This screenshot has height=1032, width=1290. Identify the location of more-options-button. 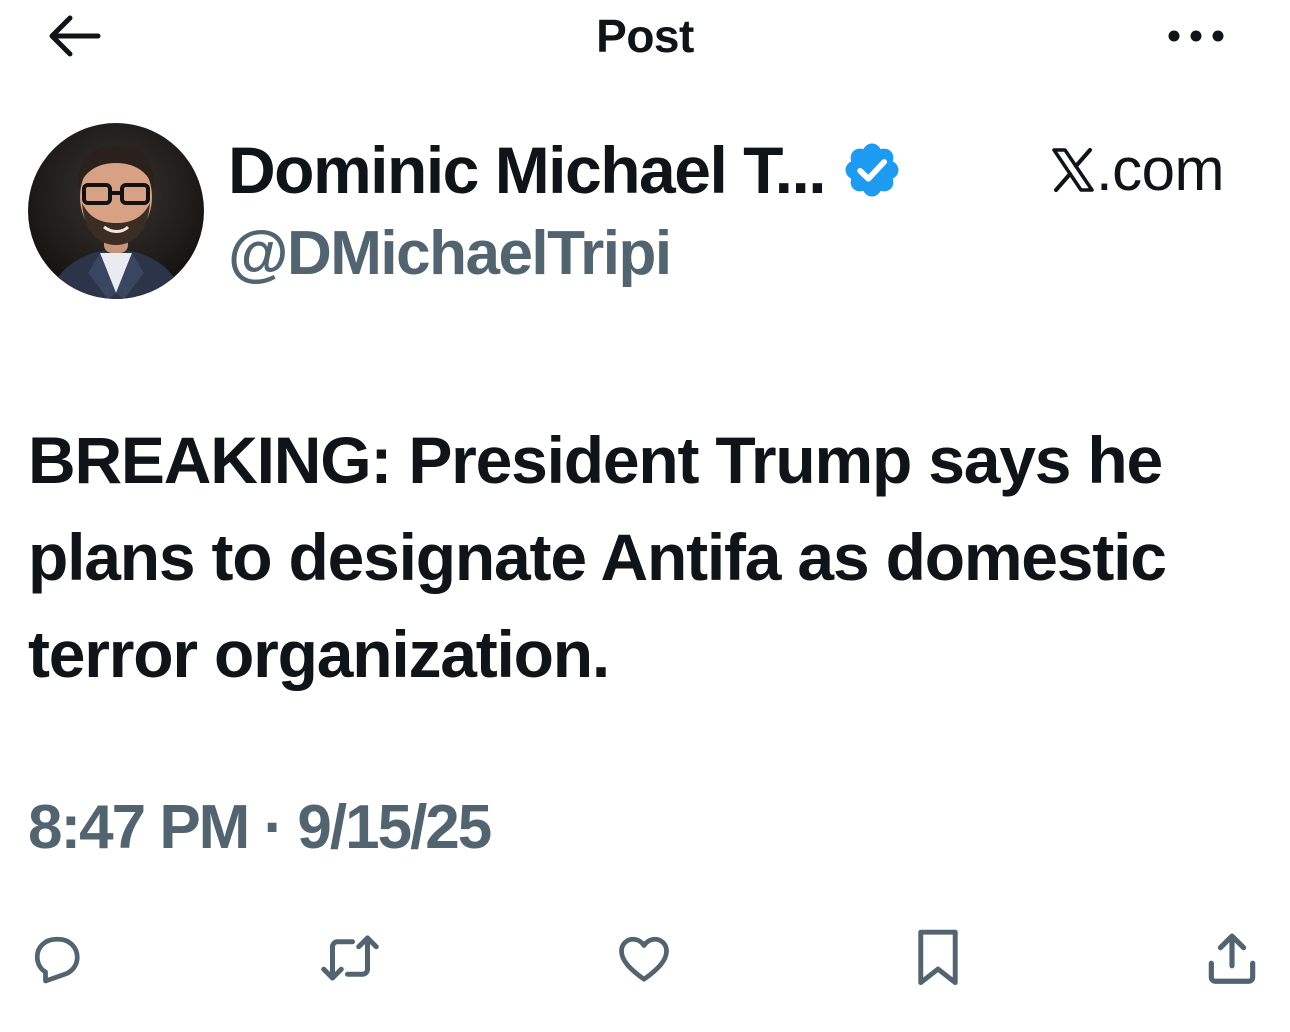
(1196, 36).